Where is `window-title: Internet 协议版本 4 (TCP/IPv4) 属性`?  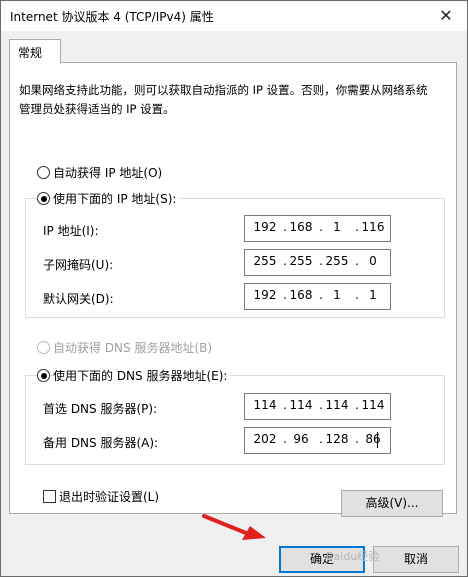 window-title: Internet 协议版本 4 (TCP/IPv4) 属性 is located at coordinates (112, 17).